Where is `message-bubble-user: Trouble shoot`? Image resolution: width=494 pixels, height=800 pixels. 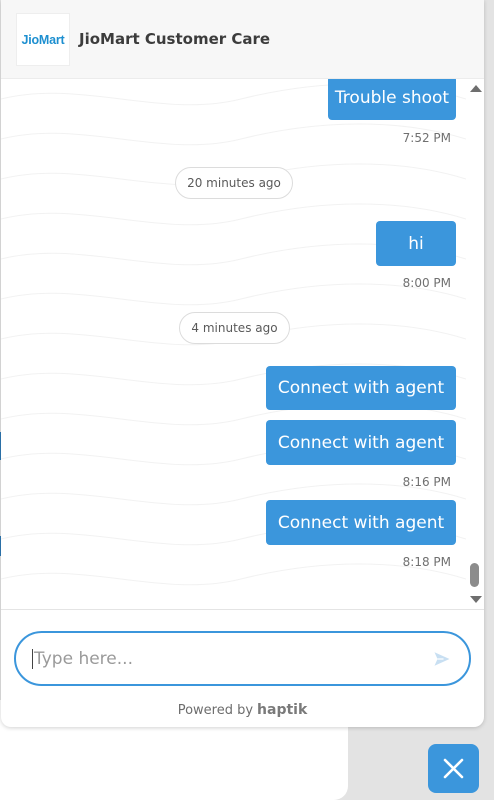 message-bubble-user: Trouble shoot is located at coordinates (392, 99).